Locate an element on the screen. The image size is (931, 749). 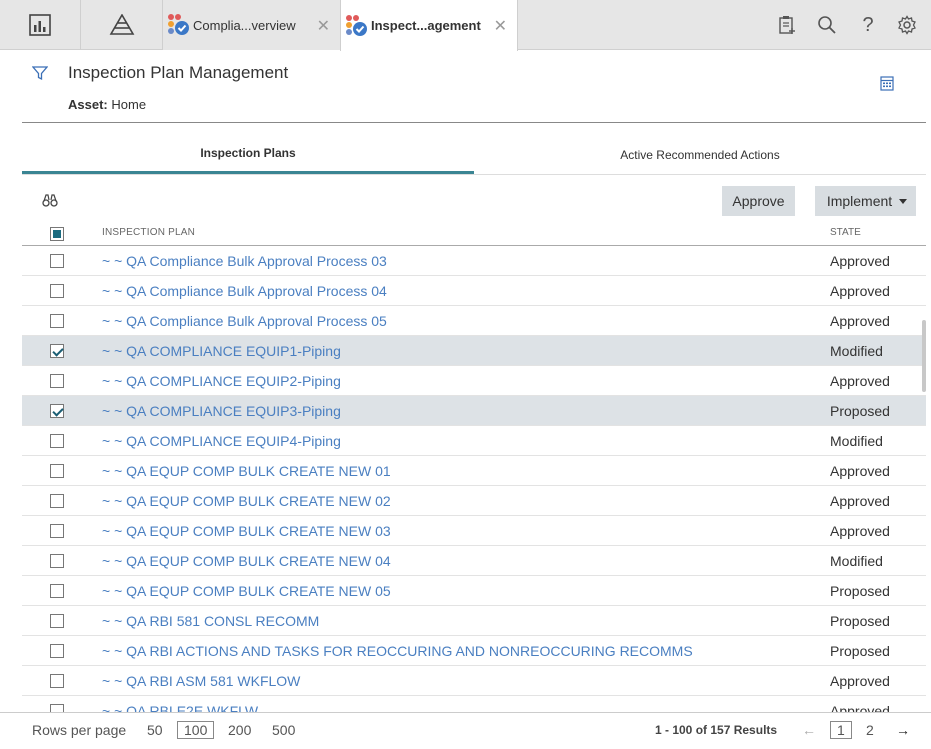
results-range: 1 - 100 is located at coordinates (674, 730).